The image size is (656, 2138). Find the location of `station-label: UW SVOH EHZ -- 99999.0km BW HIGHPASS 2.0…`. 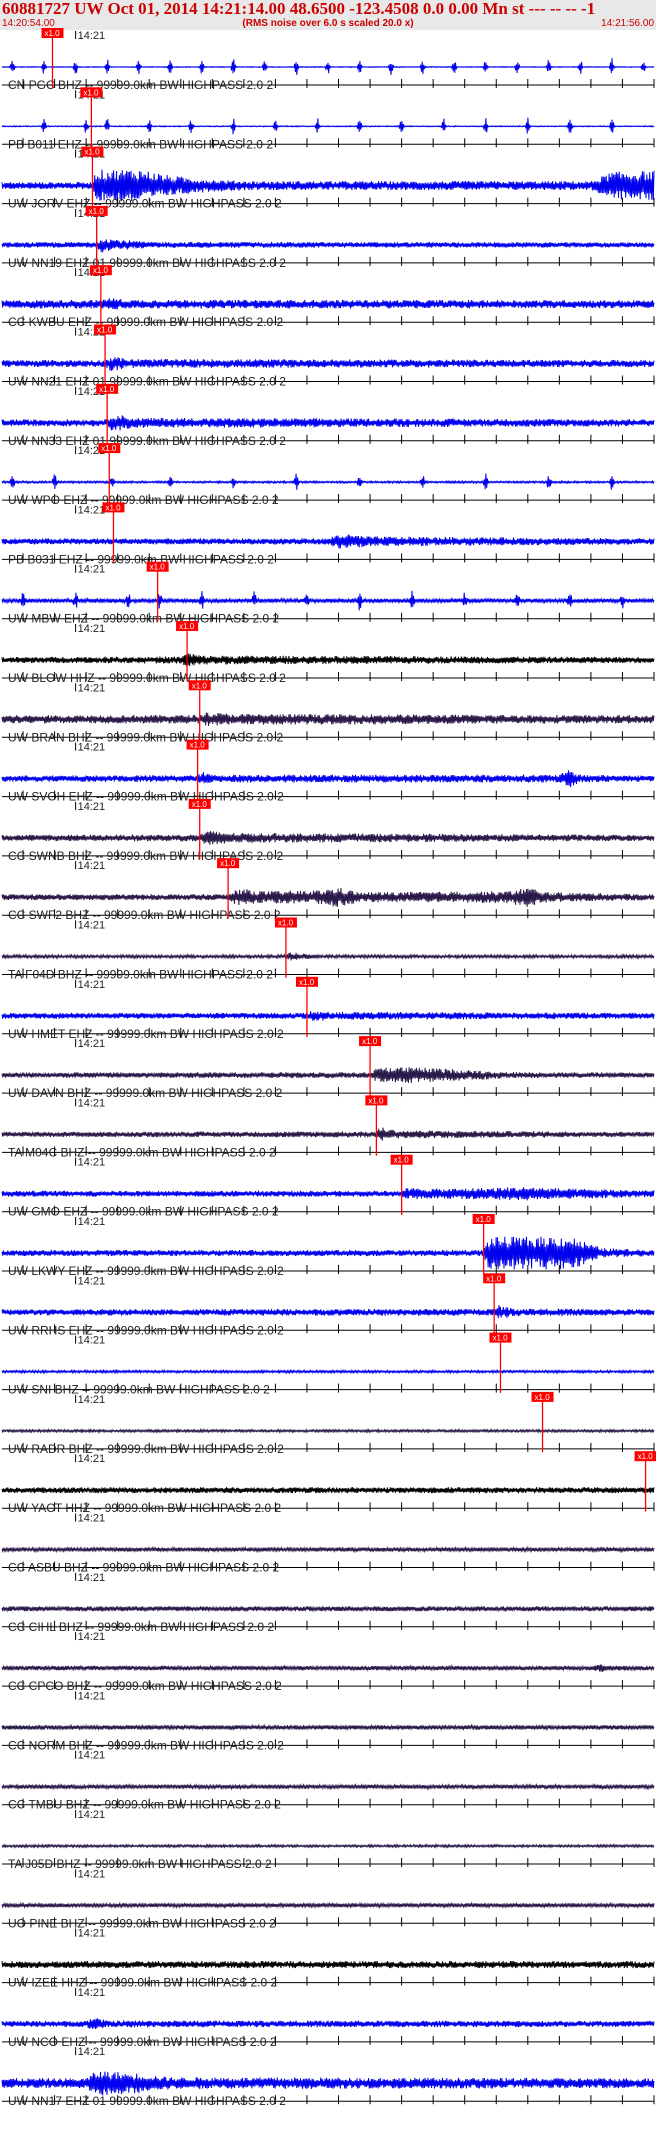

station-label: UW SVOH EHZ -- 99999.0km BW HIGHPASS 2.0… is located at coordinates (146, 797).